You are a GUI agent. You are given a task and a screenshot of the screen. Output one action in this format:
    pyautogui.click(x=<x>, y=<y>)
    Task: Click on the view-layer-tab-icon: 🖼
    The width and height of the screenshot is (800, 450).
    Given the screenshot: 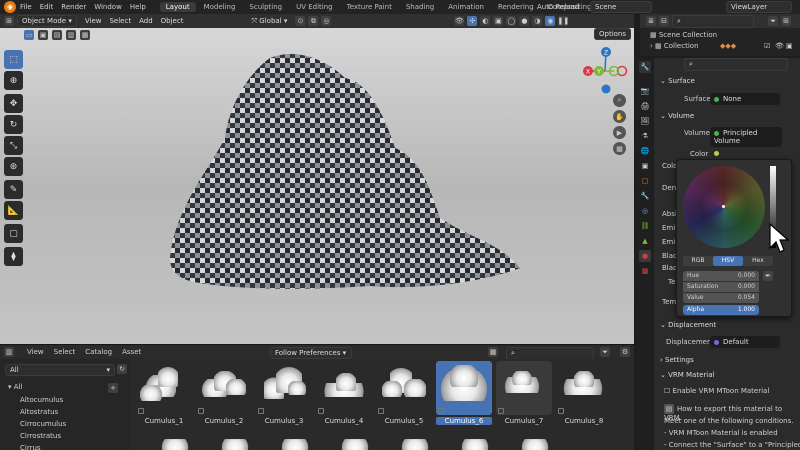 What is the action you would take?
    pyautogui.click(x=645, y=121)
    